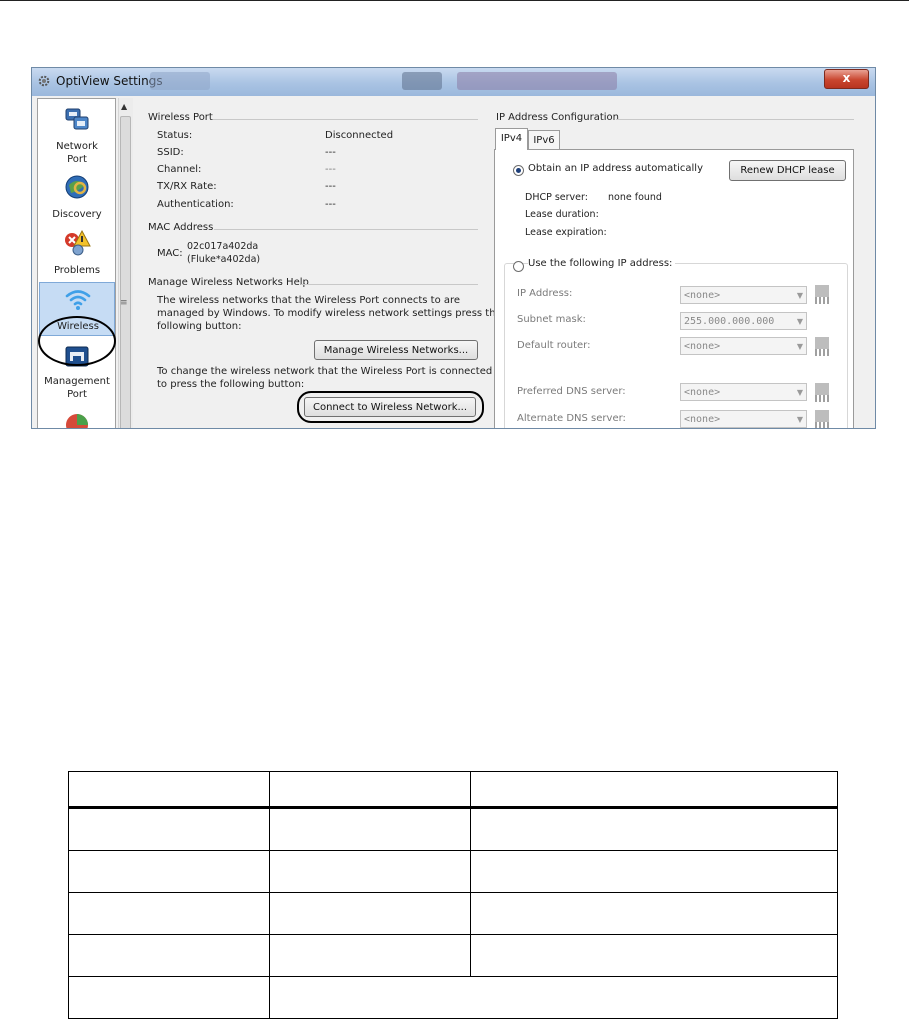  What do you see at coordinates (822, 294) in the screenshot?
I see `address-picker-icon` at bounding box center [822, 294].